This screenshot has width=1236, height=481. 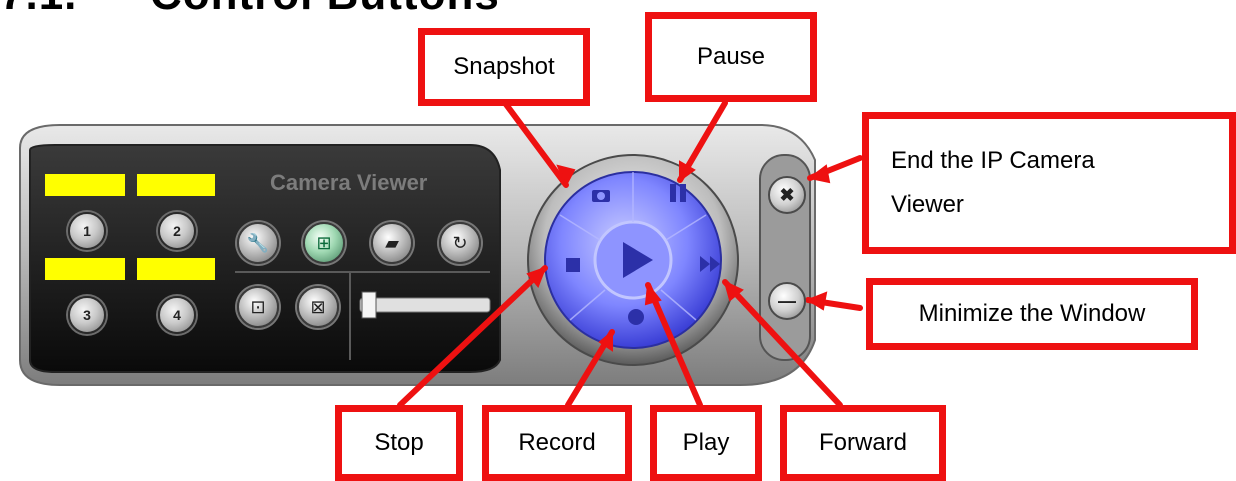 I want to click on folder-icon: ▰, so click(x=392, y=242).